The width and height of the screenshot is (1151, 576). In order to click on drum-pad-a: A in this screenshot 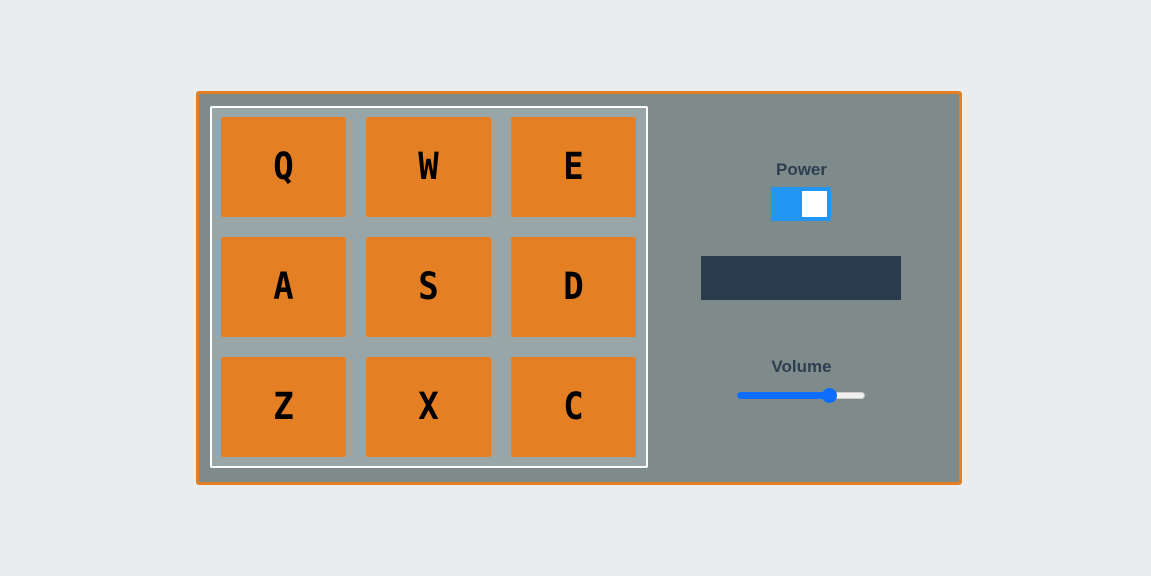, I will do `click(283, 287)`.